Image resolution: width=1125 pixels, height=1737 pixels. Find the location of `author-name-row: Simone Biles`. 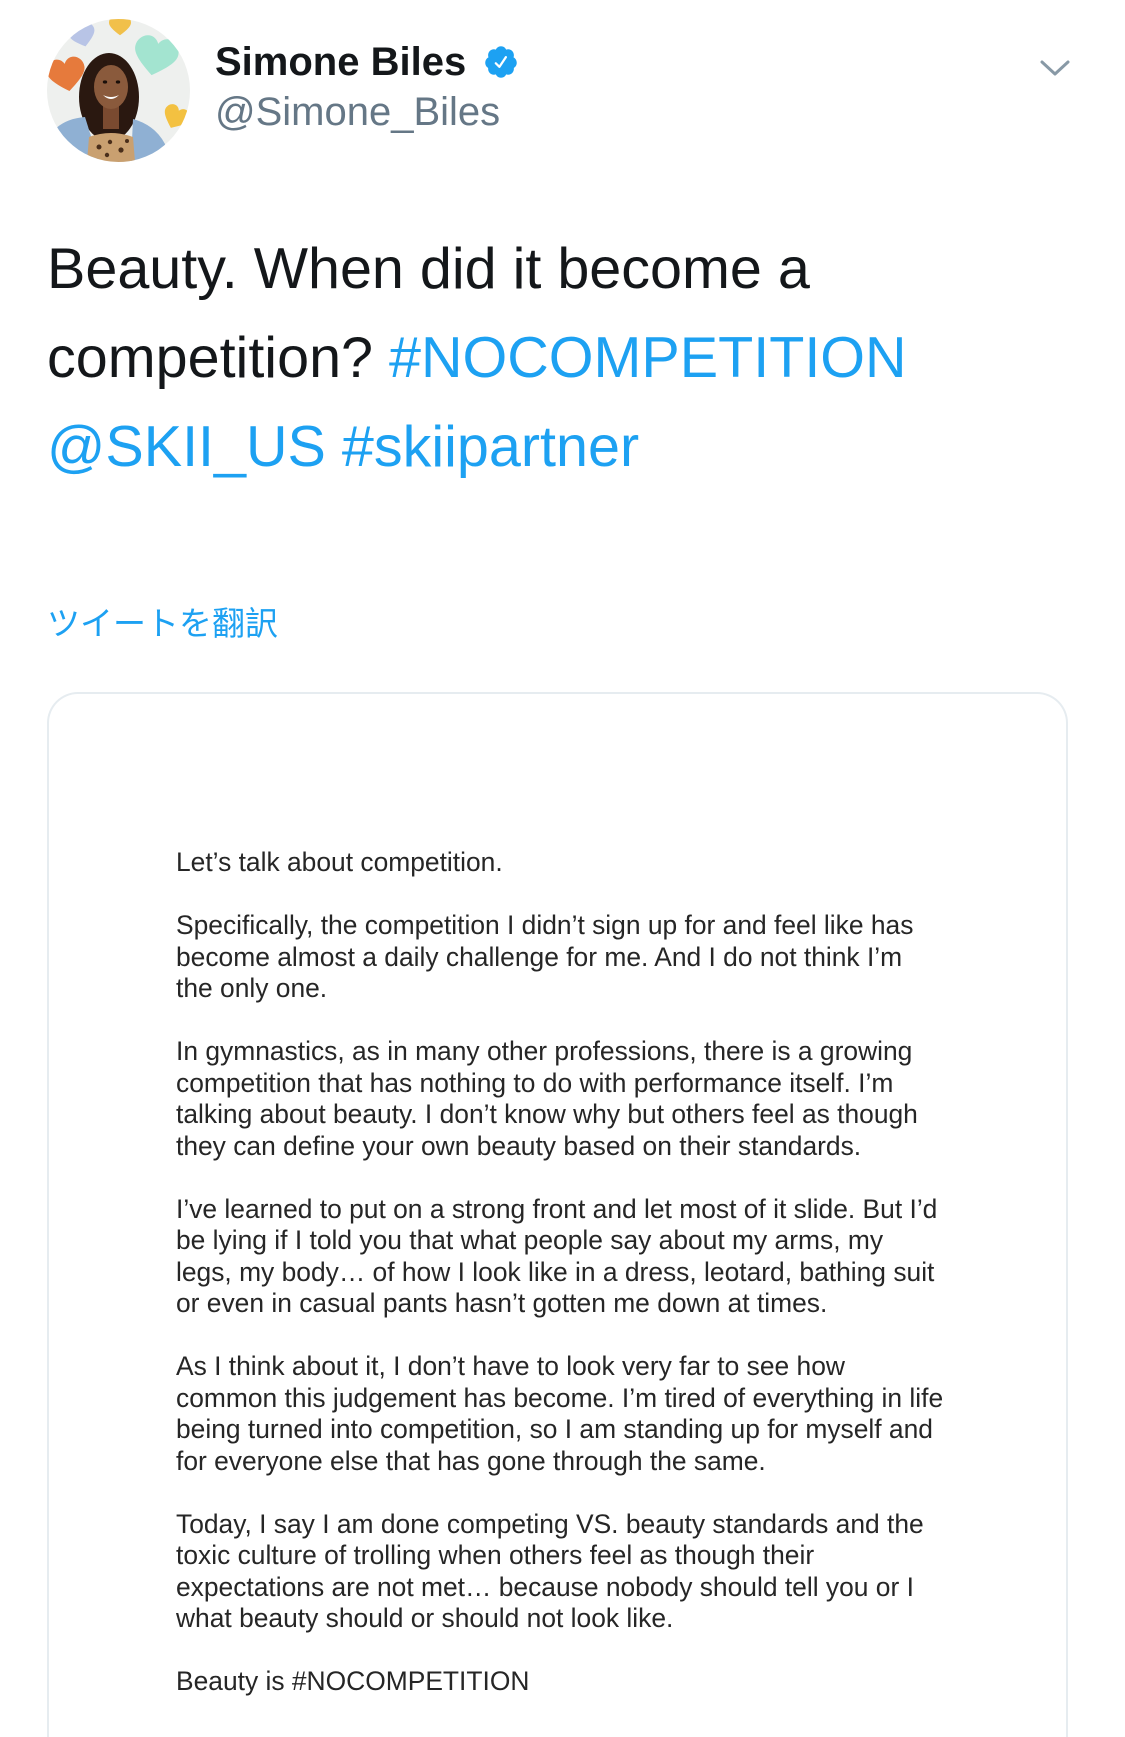

author-name-row: Simone Biles is located at coordinates (367, 62).